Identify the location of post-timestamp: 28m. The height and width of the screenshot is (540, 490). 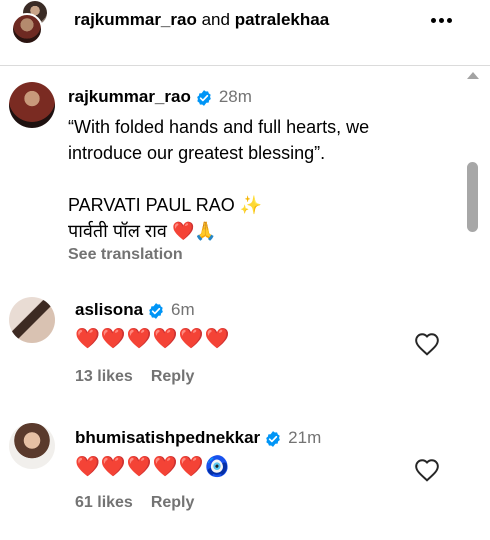
(235, 96).